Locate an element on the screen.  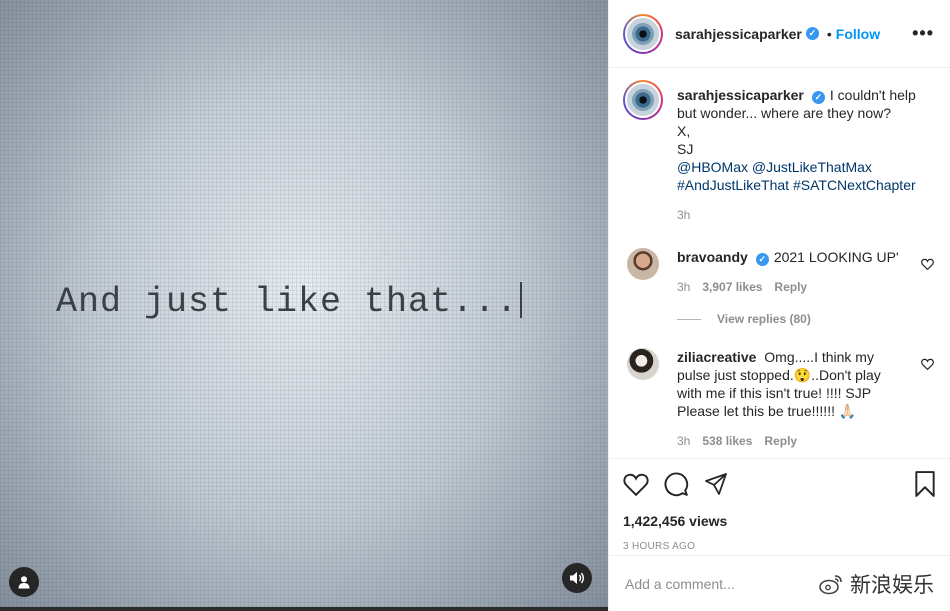
hashtag-satcnextchapter: #SATCNextChapter is located at coordinates (854, 185).